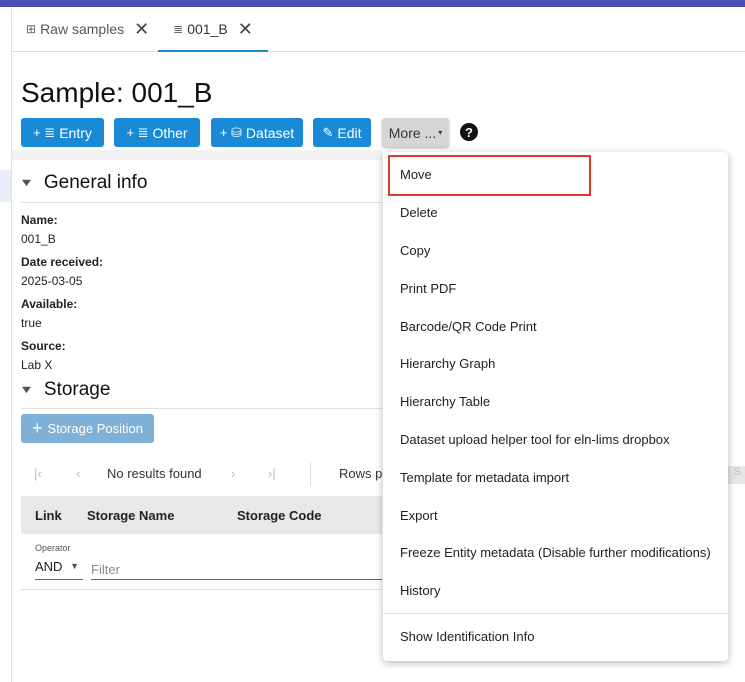 The image size is (745, 682). Describe the element at coordinates (117, 92) in the screenshot. I see `page-title: Sample: 001_B` at that location.